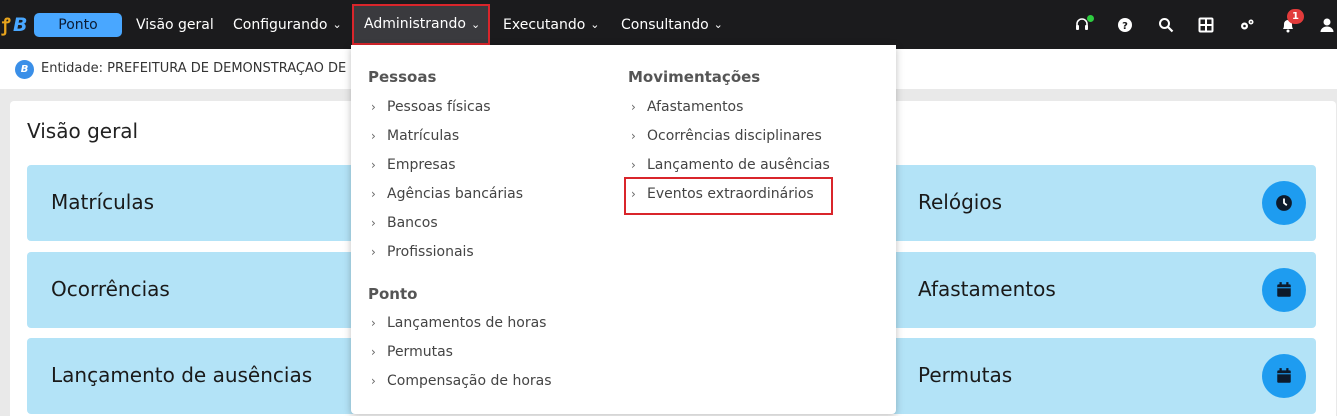  I want to click on nav-consultando-label: Consultando, so click(665, 25).